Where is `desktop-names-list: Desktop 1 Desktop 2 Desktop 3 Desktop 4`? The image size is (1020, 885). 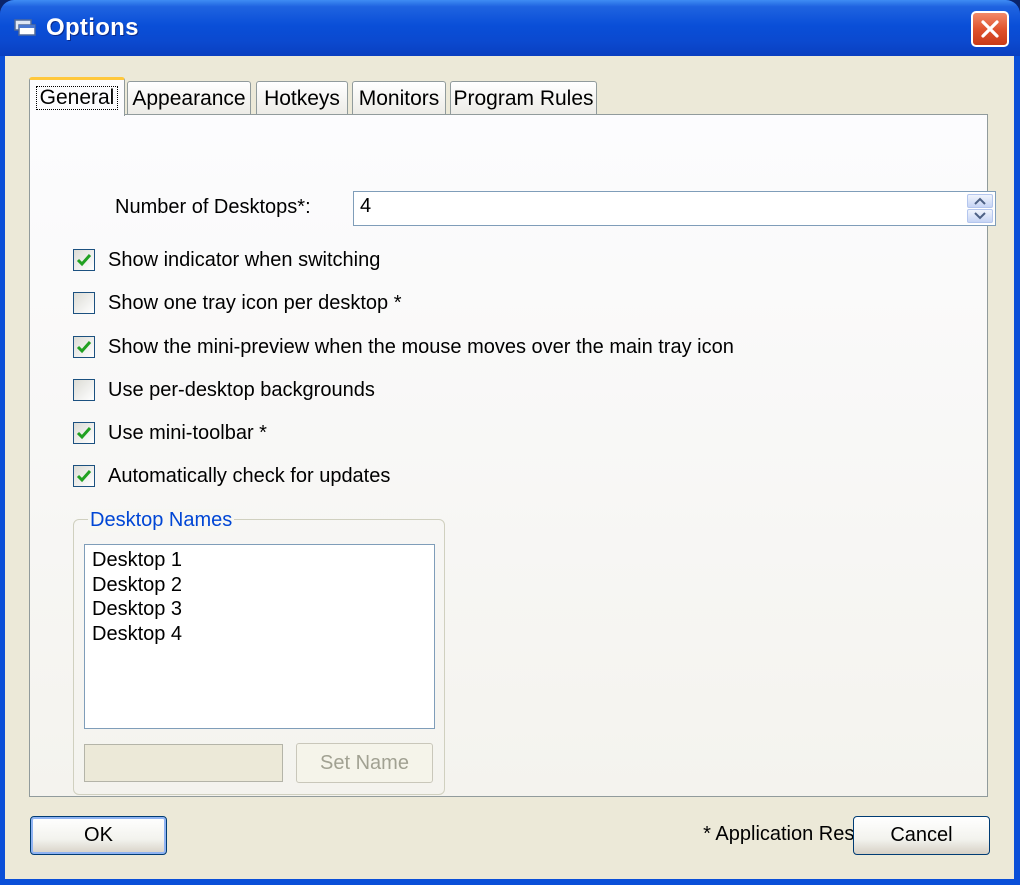 desktop-names-list: Desktop 1 Desktop 2 Desktop 3 Desktop 4 is located at coordinates (259, 636).